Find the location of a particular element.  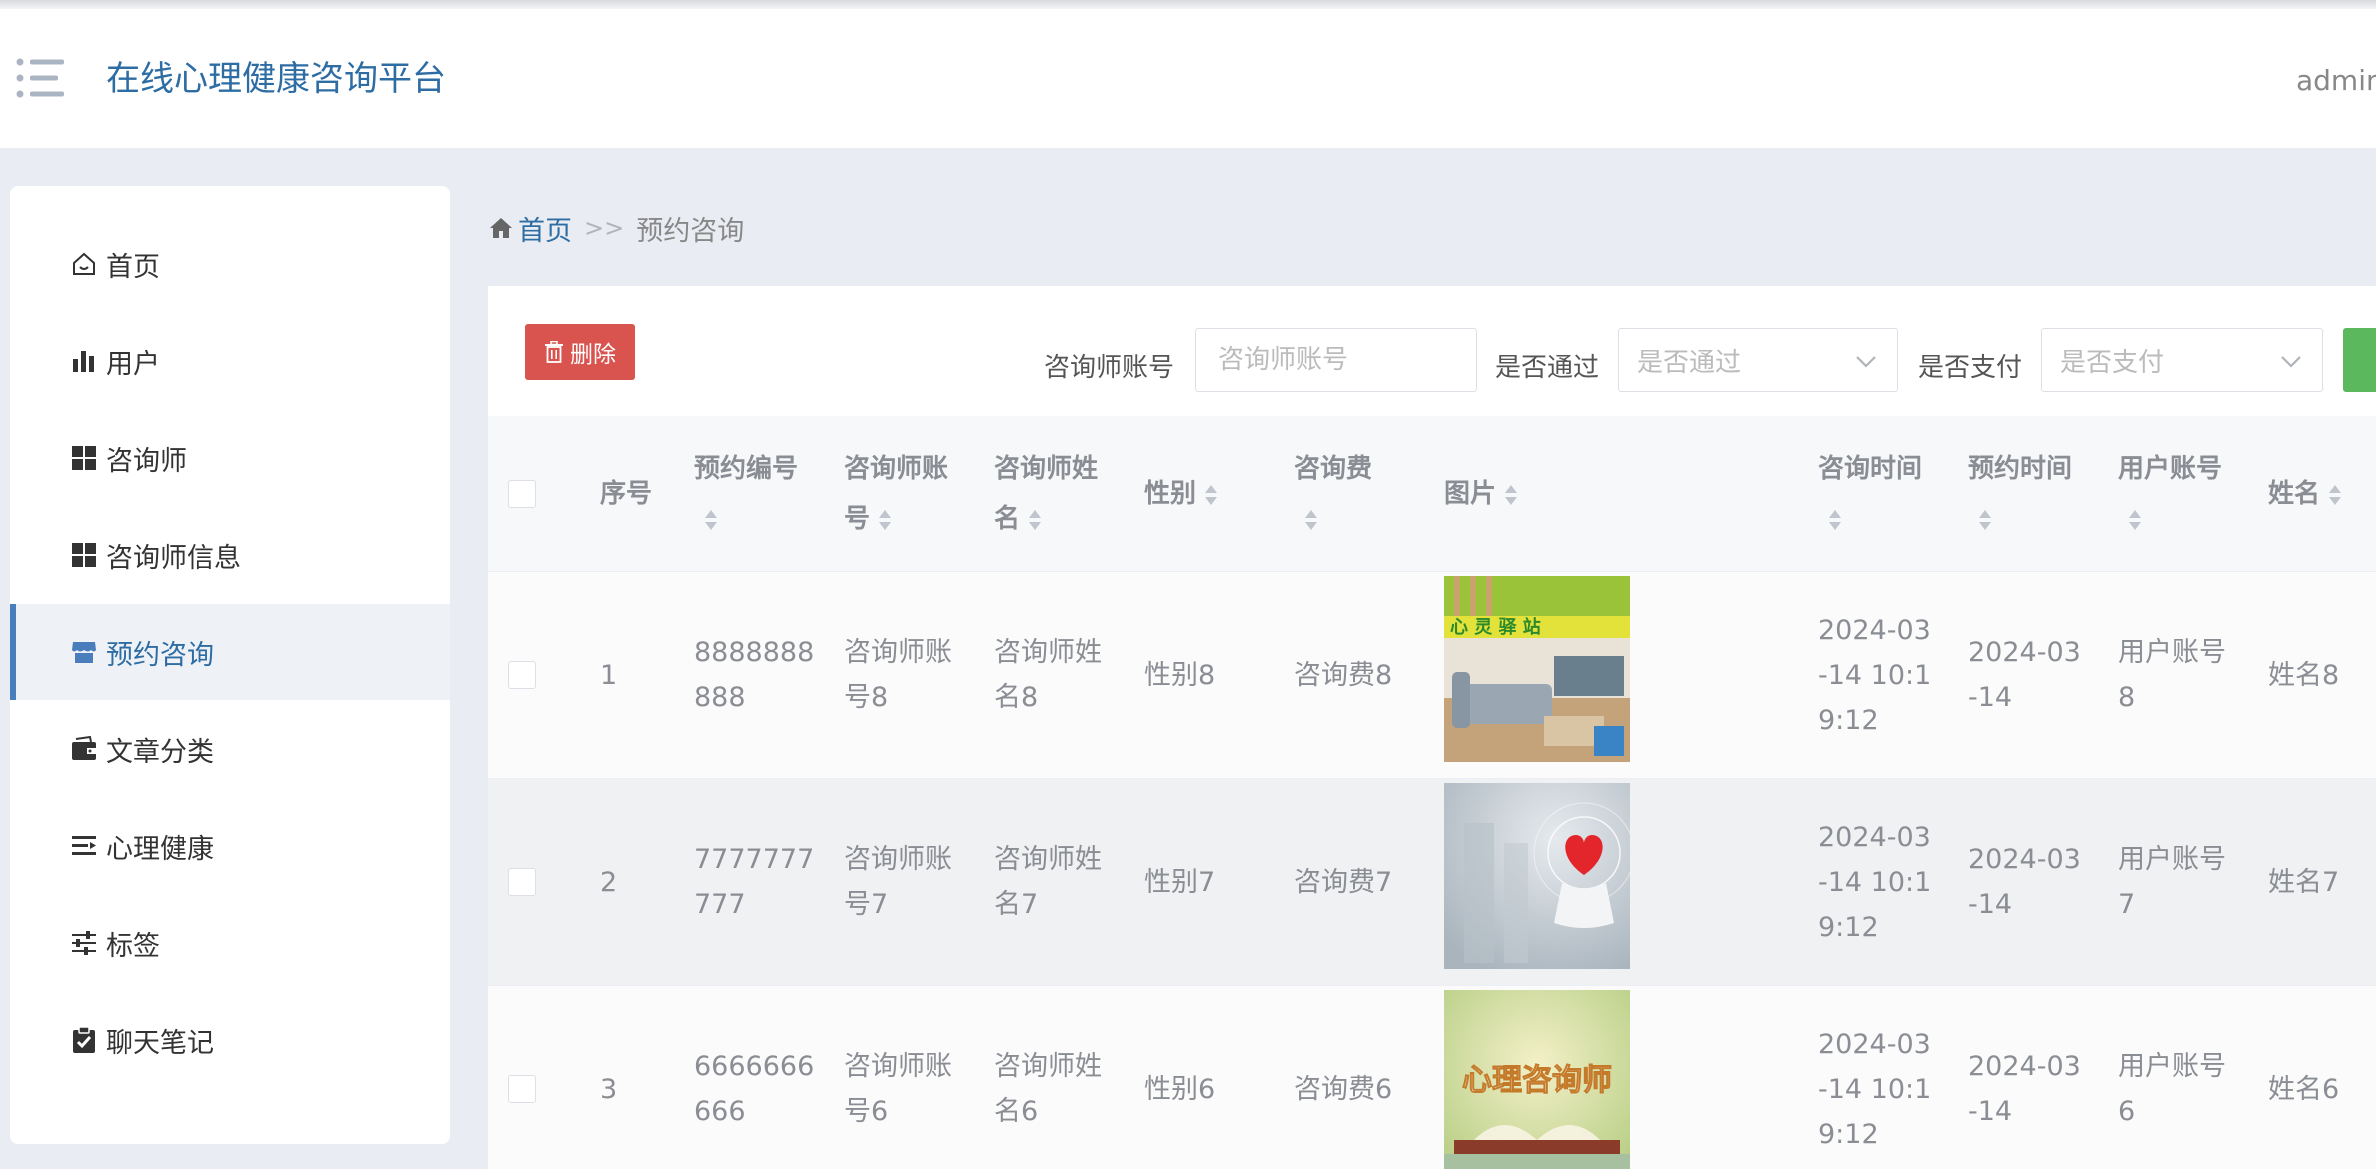

col-consult-time-label: 咨询时间 is located at coordinates (1870, 469).